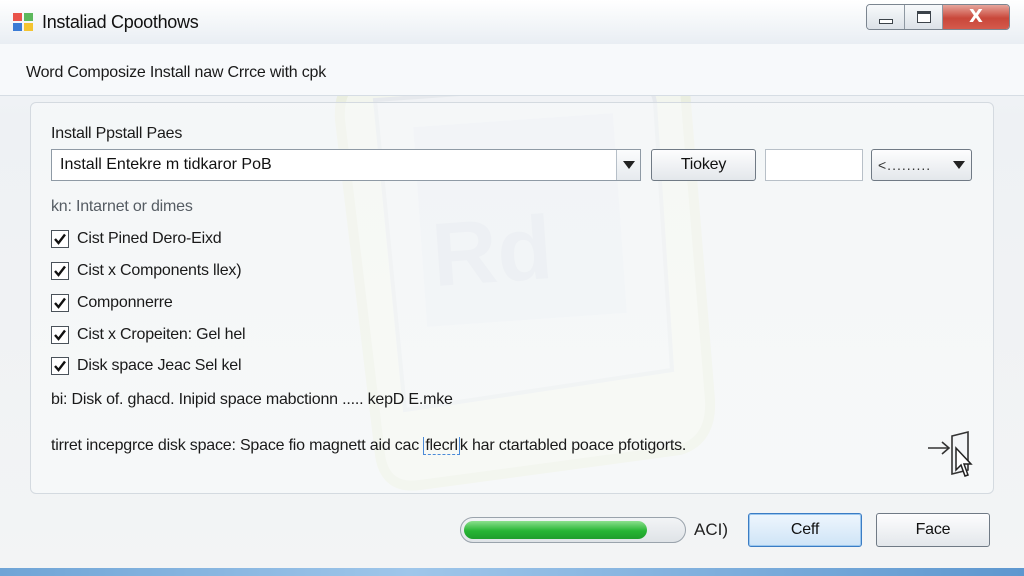 The image size is (1024, 576). I want to click on minimize-icon, so click(885, 21).